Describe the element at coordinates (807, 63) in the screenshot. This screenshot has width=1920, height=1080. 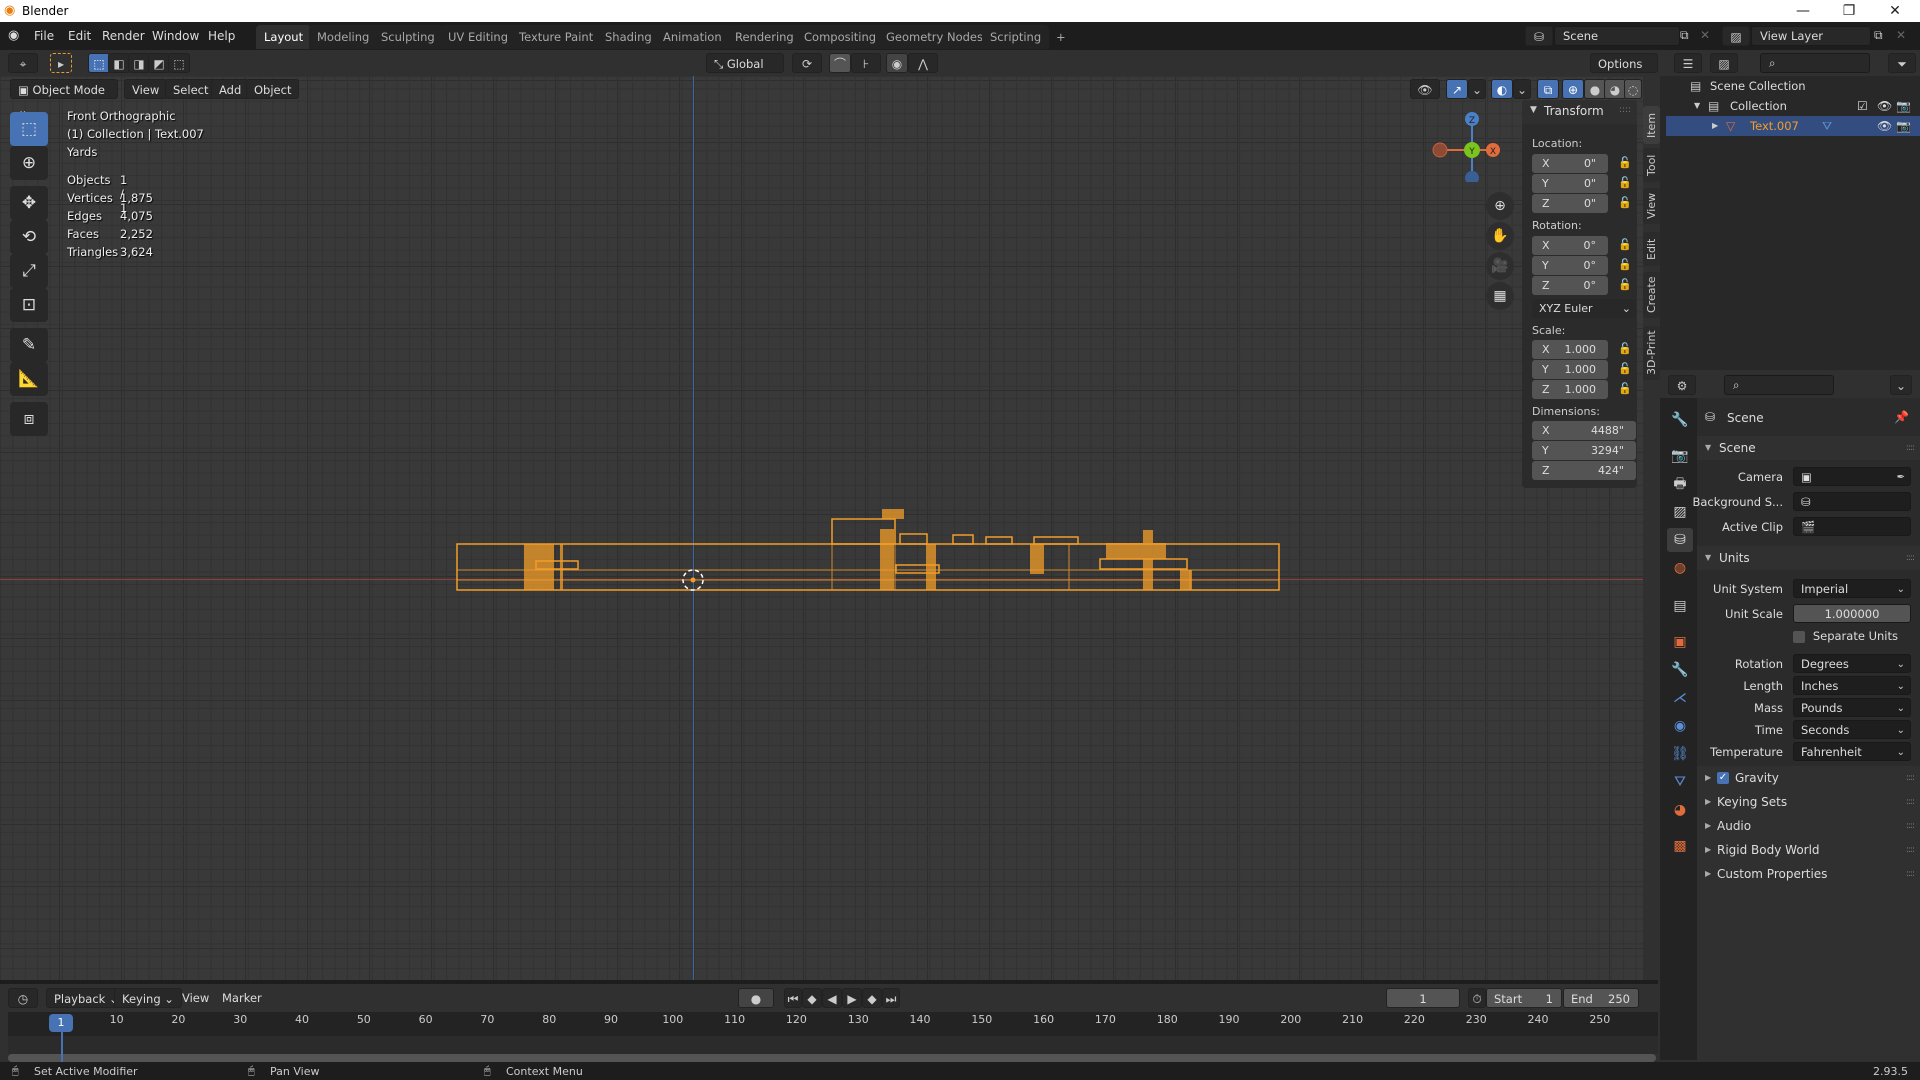
I see `pivot-point-dropdown: ⟳` at that location.